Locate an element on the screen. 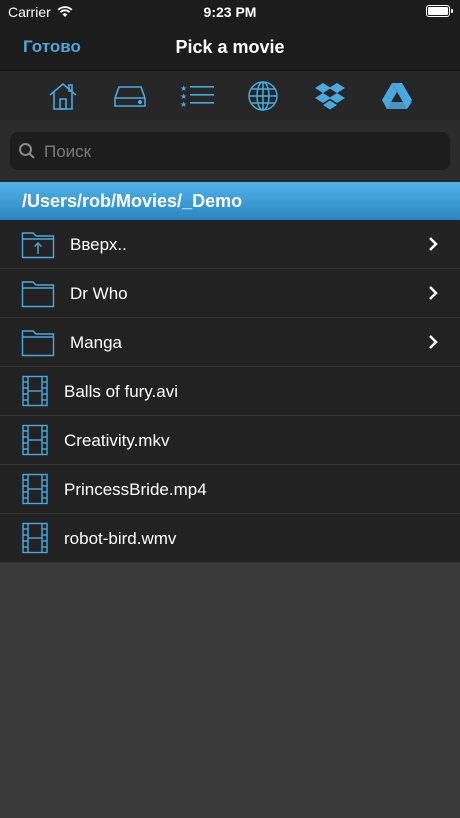  page-title: Pick a movie is located at coordinates (230, 47).